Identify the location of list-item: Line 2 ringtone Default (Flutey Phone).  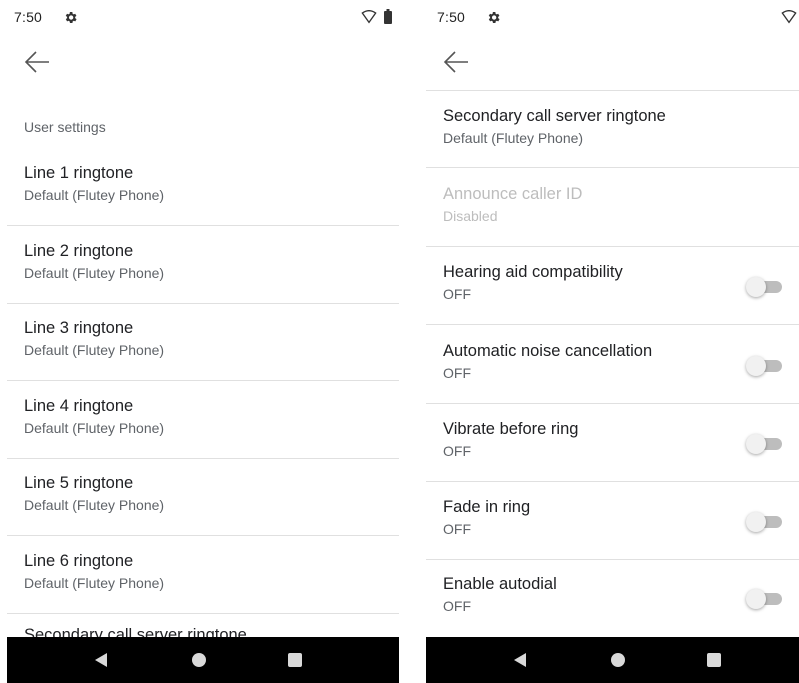
(203, 265).